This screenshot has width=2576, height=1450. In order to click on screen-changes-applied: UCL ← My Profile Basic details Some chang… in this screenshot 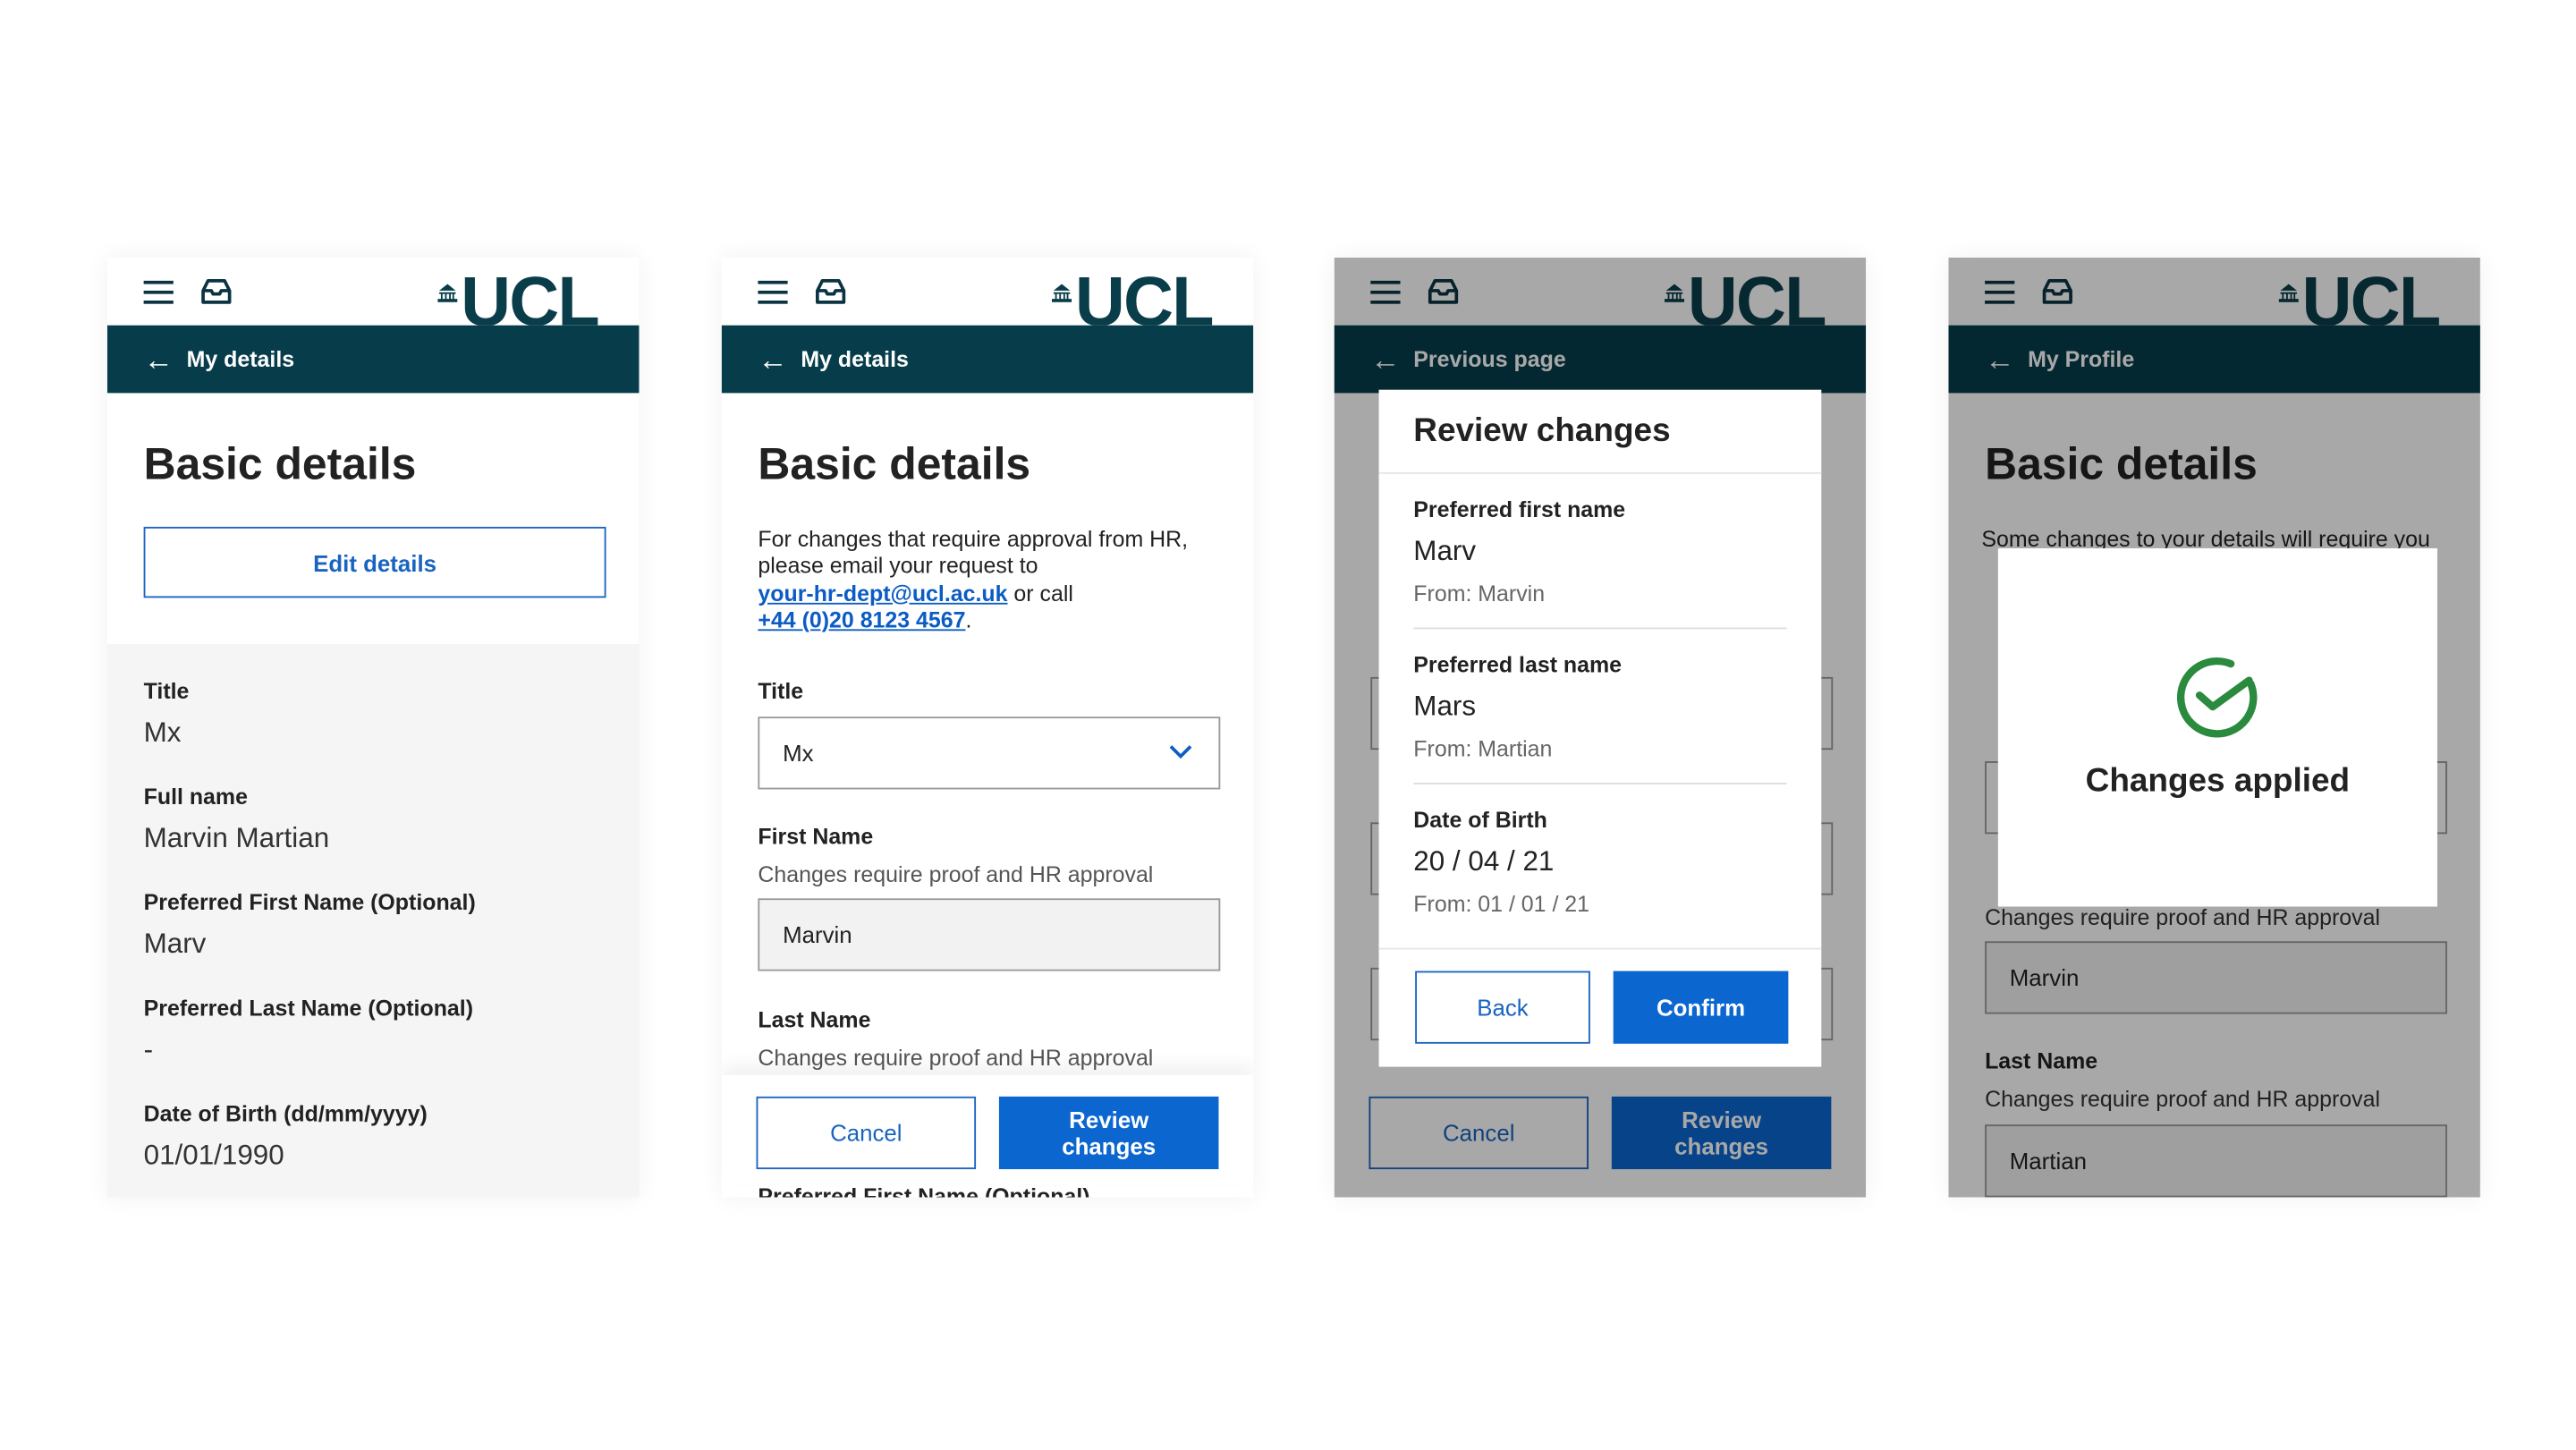, I will do `click(2214, 727)`.